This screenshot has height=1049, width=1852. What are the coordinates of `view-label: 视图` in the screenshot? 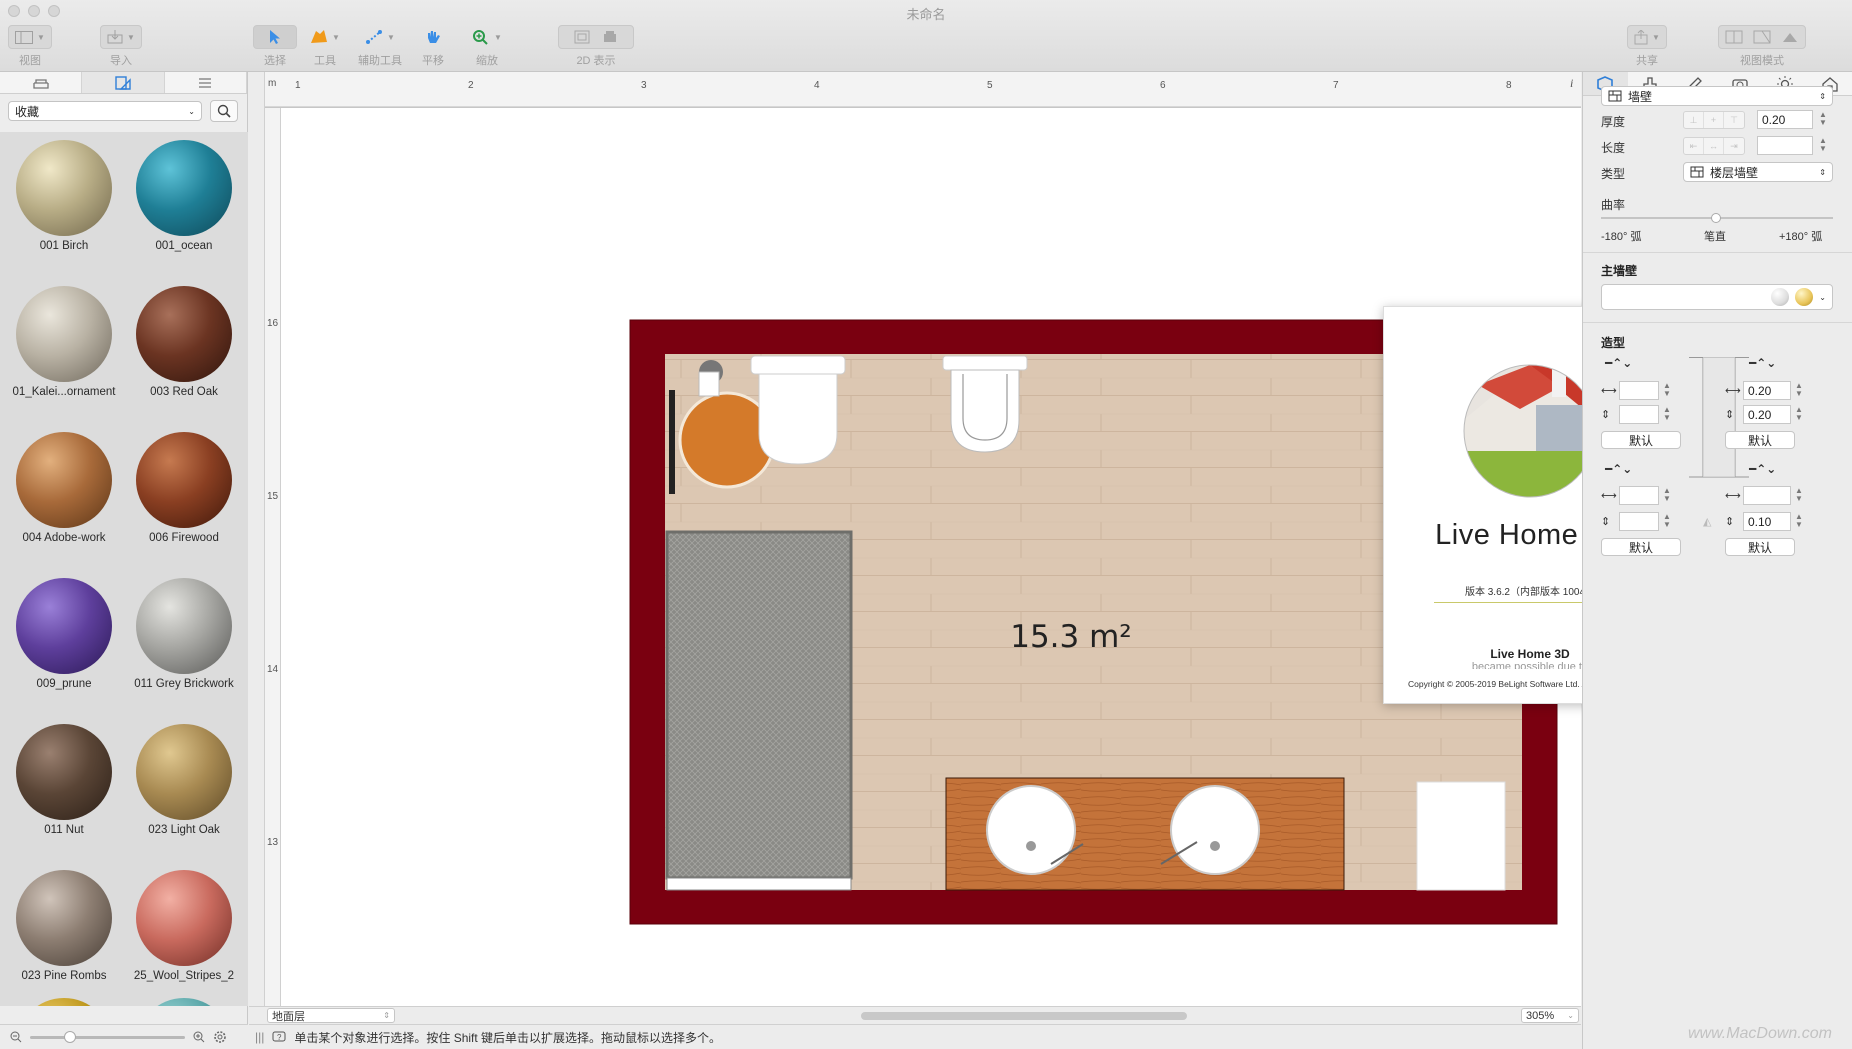 It's located at (29, 61).